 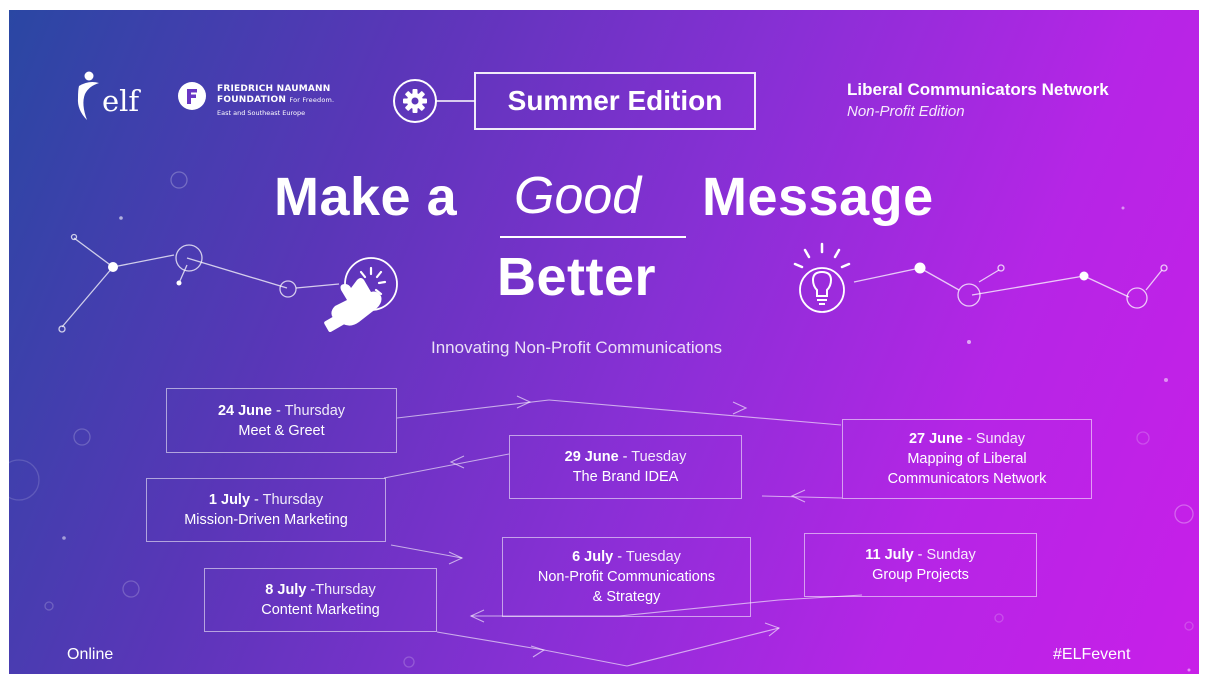 What do you see at coordinates (906, 111) in the screenshot?
I see `network-subtitle: Non-Profit Edition` at bounding box center [906, 111].